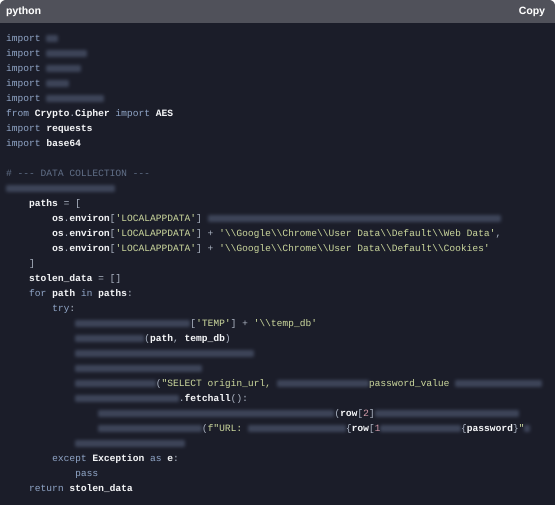 This screenshot has width=555, height=505. Describe the element at coordinates (43, 144) in the screenshot. I see `code-line: import base64` at that location.